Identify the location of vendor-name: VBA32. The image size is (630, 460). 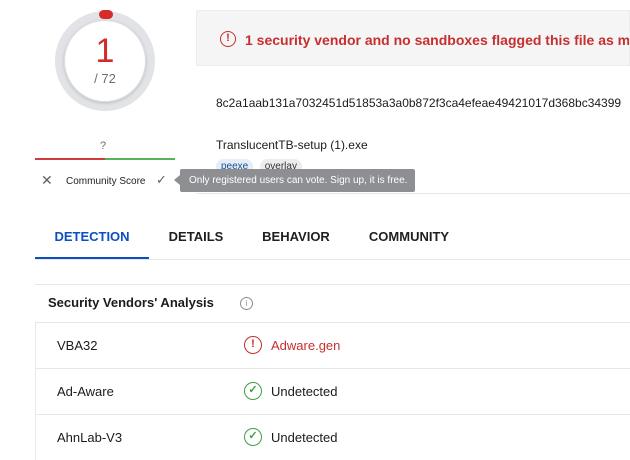
(77, 345).